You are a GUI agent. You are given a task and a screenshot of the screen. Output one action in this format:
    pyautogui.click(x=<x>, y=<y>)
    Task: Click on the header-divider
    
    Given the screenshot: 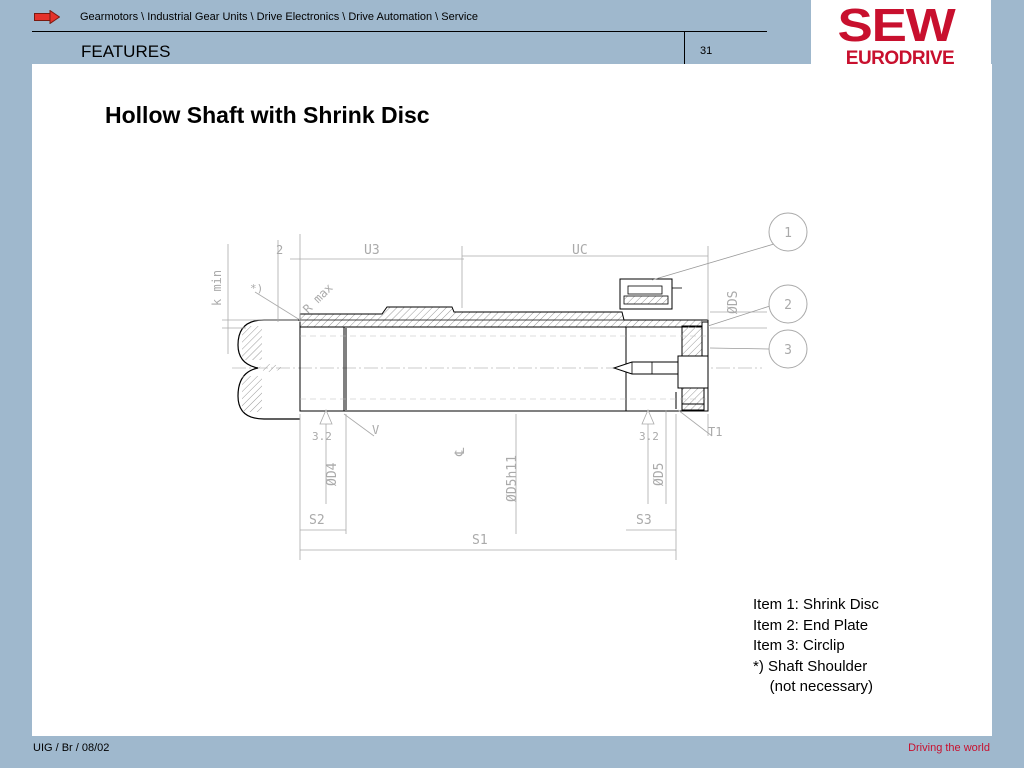 What is the action you would take?
    pyautogui.click(x=399, y=31)
    